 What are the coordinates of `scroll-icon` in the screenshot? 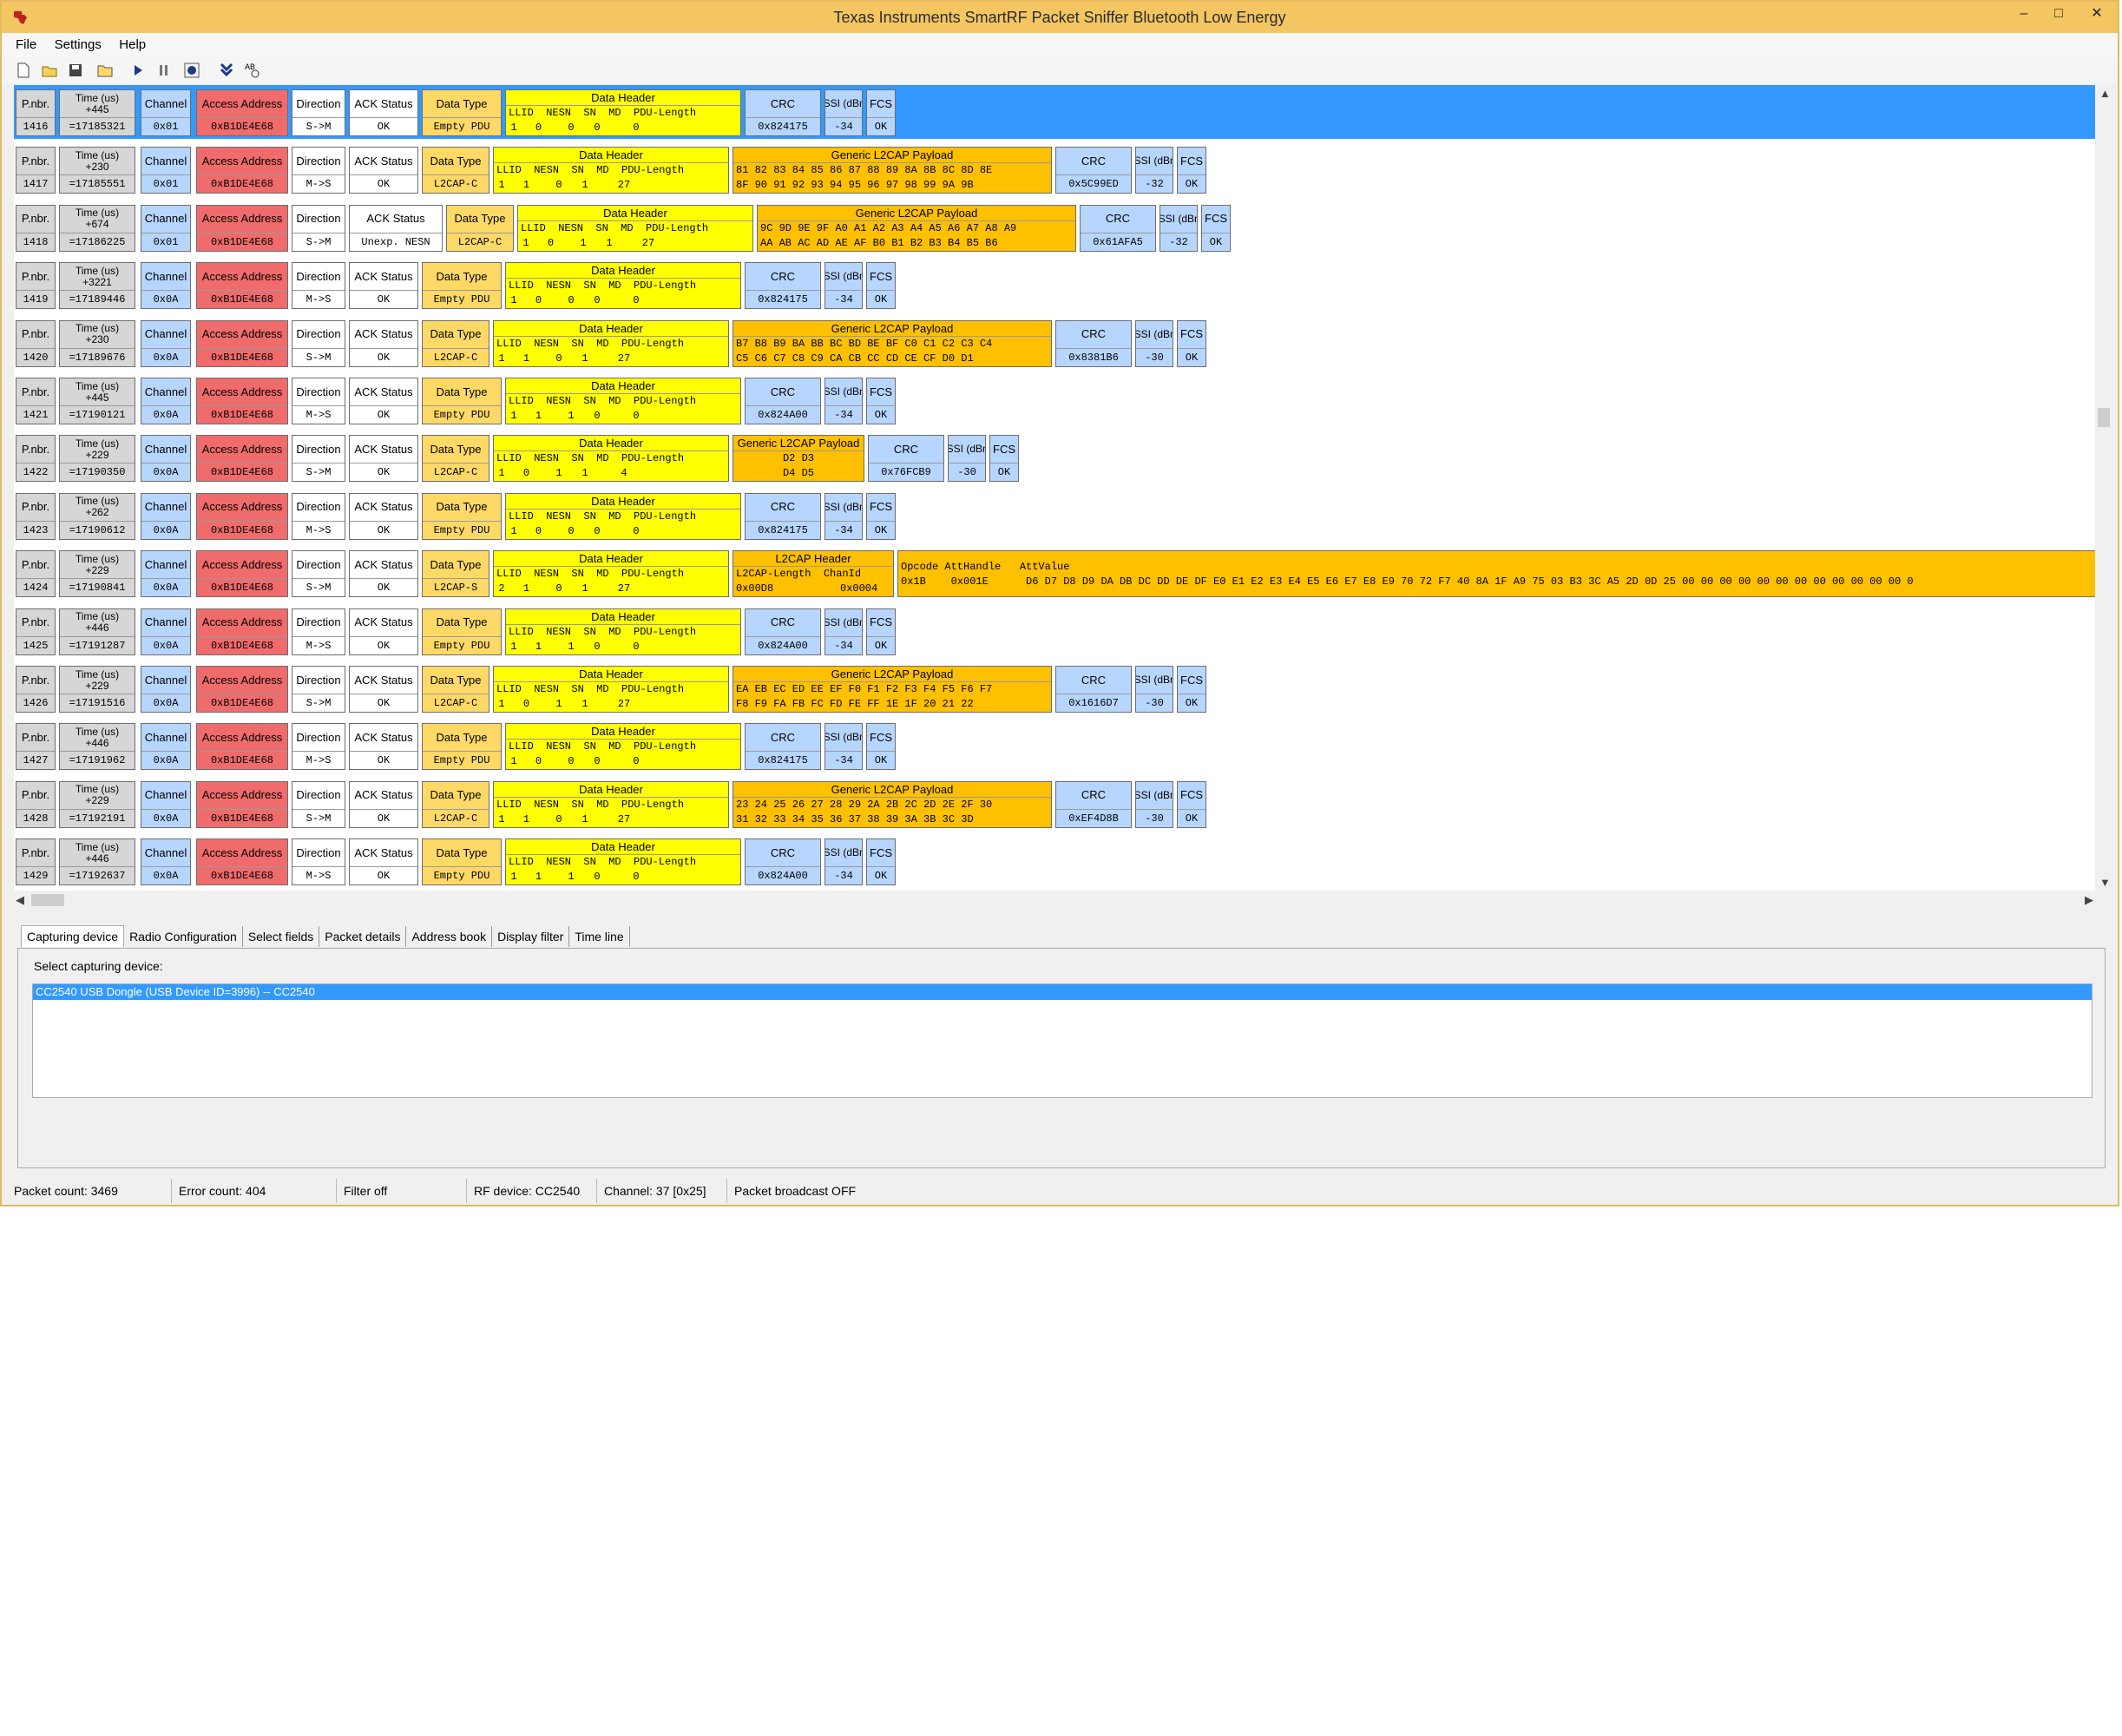 It's located at (191, 70).